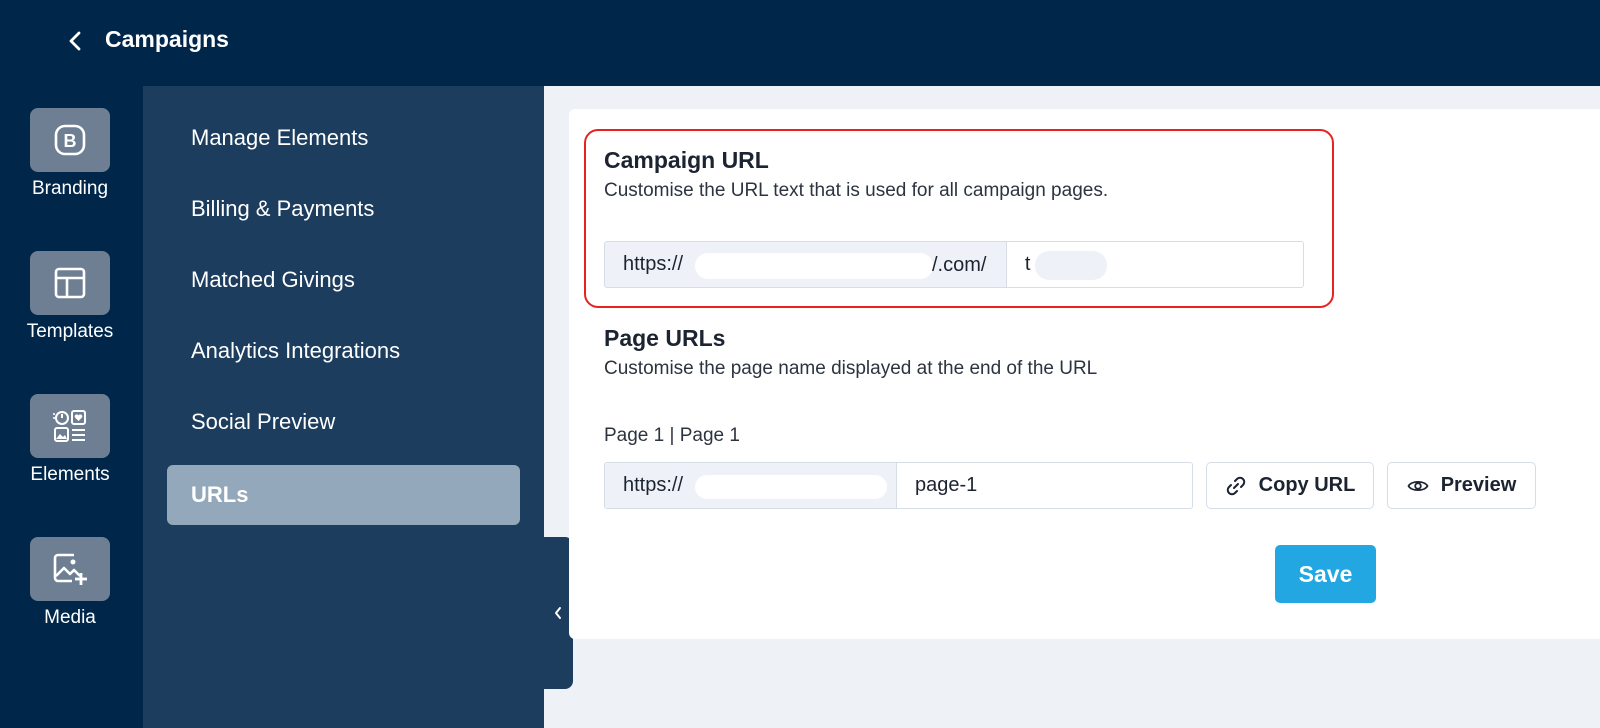  Describe the element at coordinates (686, 160) in the screenshot. I see `campaign-url-title: Campaign URL` at that location.